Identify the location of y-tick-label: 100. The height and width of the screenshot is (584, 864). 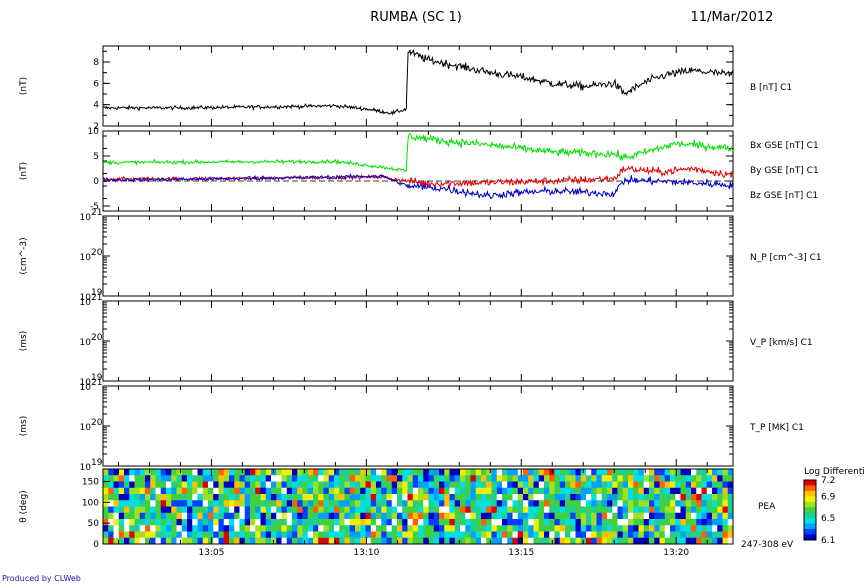
(90, 503).